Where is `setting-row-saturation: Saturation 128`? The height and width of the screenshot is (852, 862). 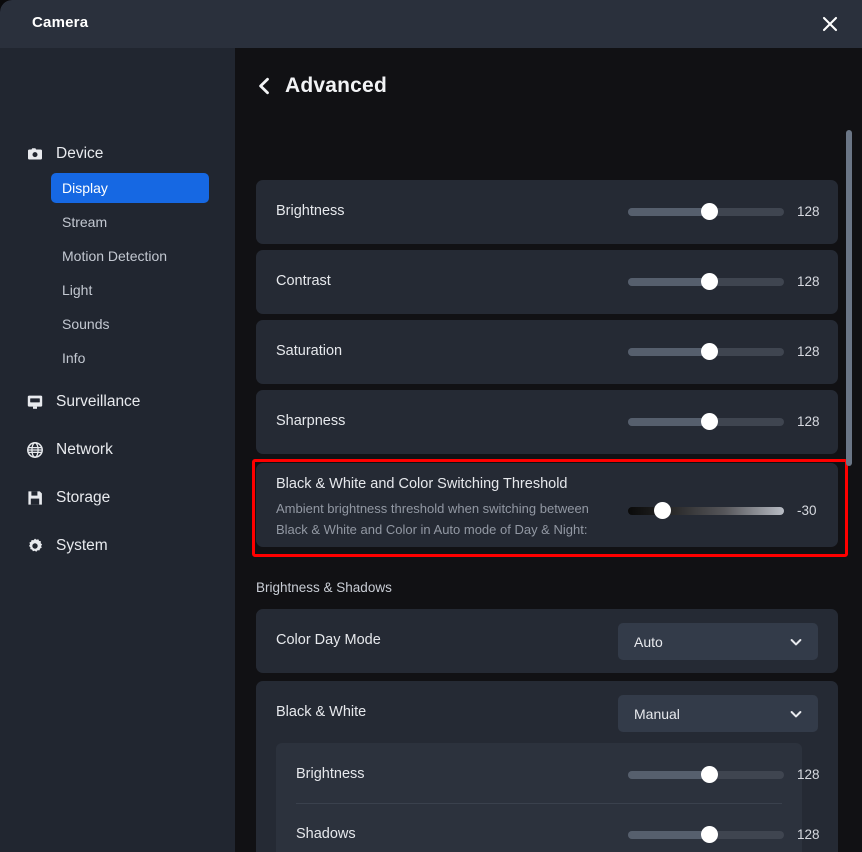
setting-row-saturation: Saturation 128 is located at coordinates (547, 352).